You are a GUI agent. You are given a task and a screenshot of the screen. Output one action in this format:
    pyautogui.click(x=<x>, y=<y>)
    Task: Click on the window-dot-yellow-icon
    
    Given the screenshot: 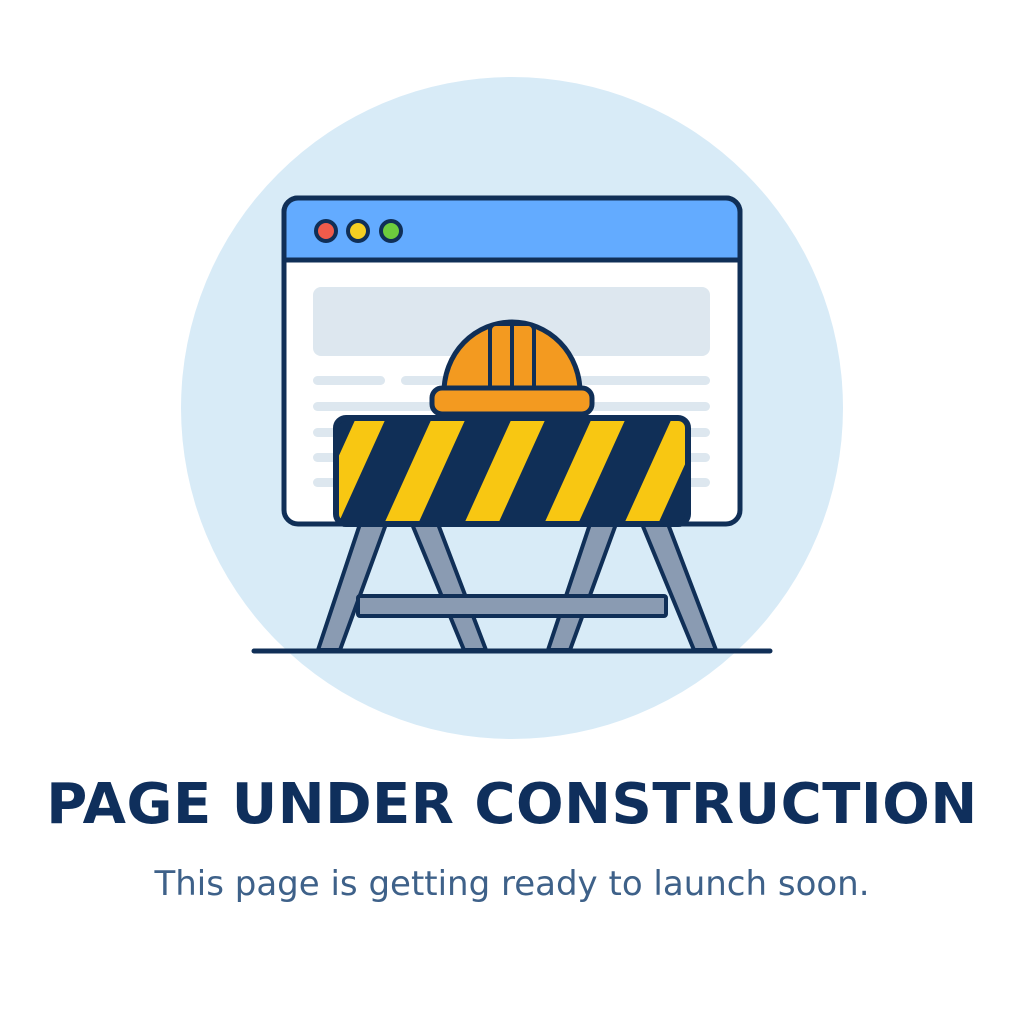 What is the action you would take?
    pyautogui.click(x=358, y=231)
    